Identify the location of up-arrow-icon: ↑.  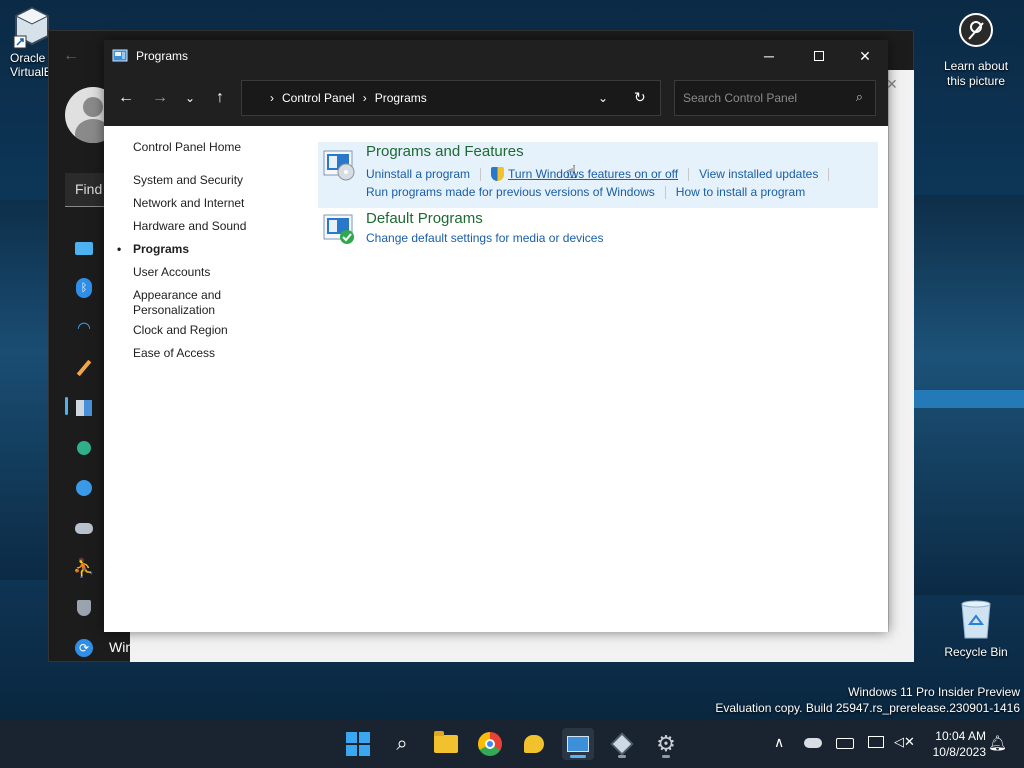
(220, 98).